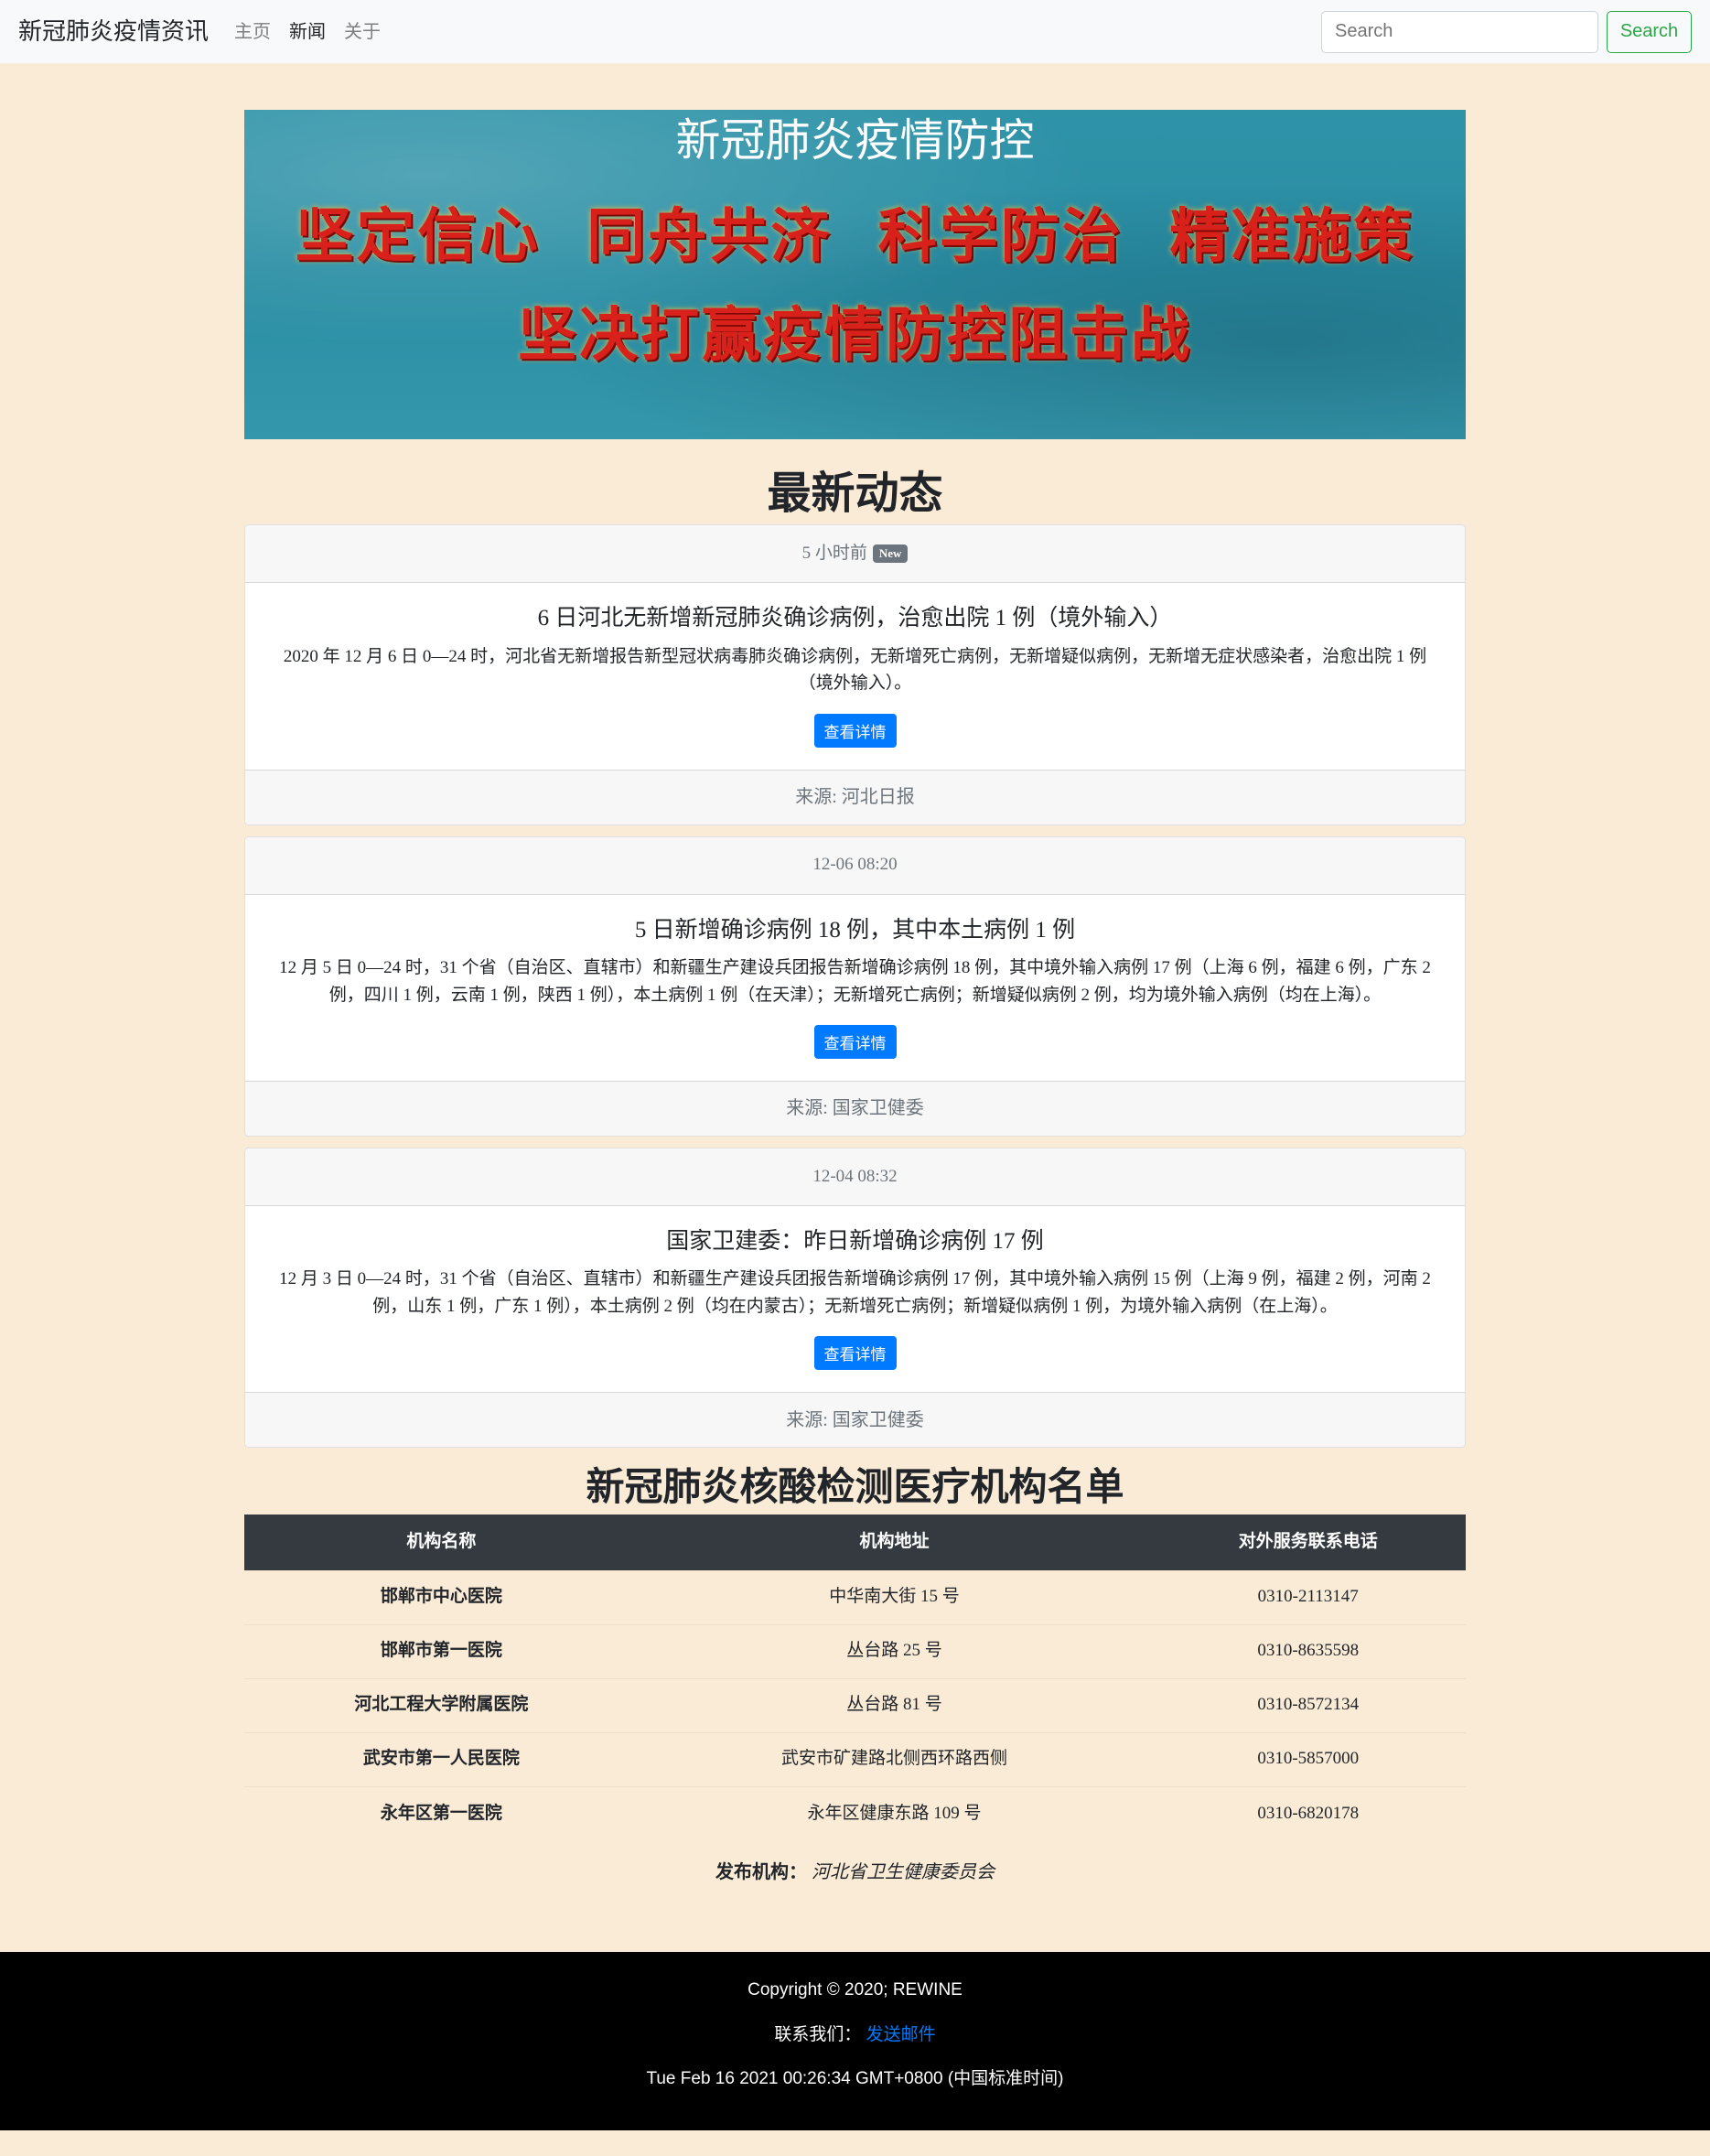 The width and height of the screenshot is (1710, 2156). Describe the element at coordinates (855, 236) in the screenshot. I see `banner-slogan-line1: 坚定信心 同舟共济 科学防治 精准施策` at that location.